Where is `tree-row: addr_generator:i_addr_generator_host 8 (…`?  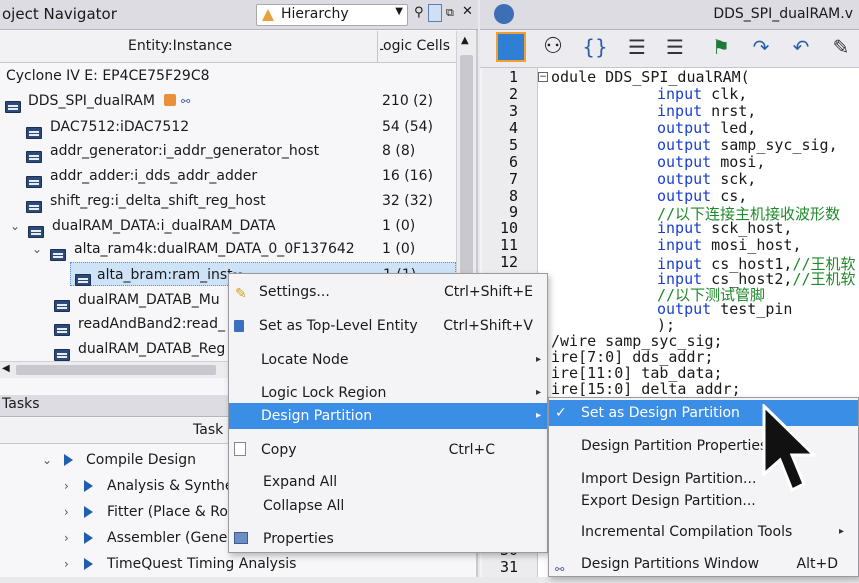 tree-row: addr_generator:i_addr_generator_host 8 (… is located at coordinates (228, 151).